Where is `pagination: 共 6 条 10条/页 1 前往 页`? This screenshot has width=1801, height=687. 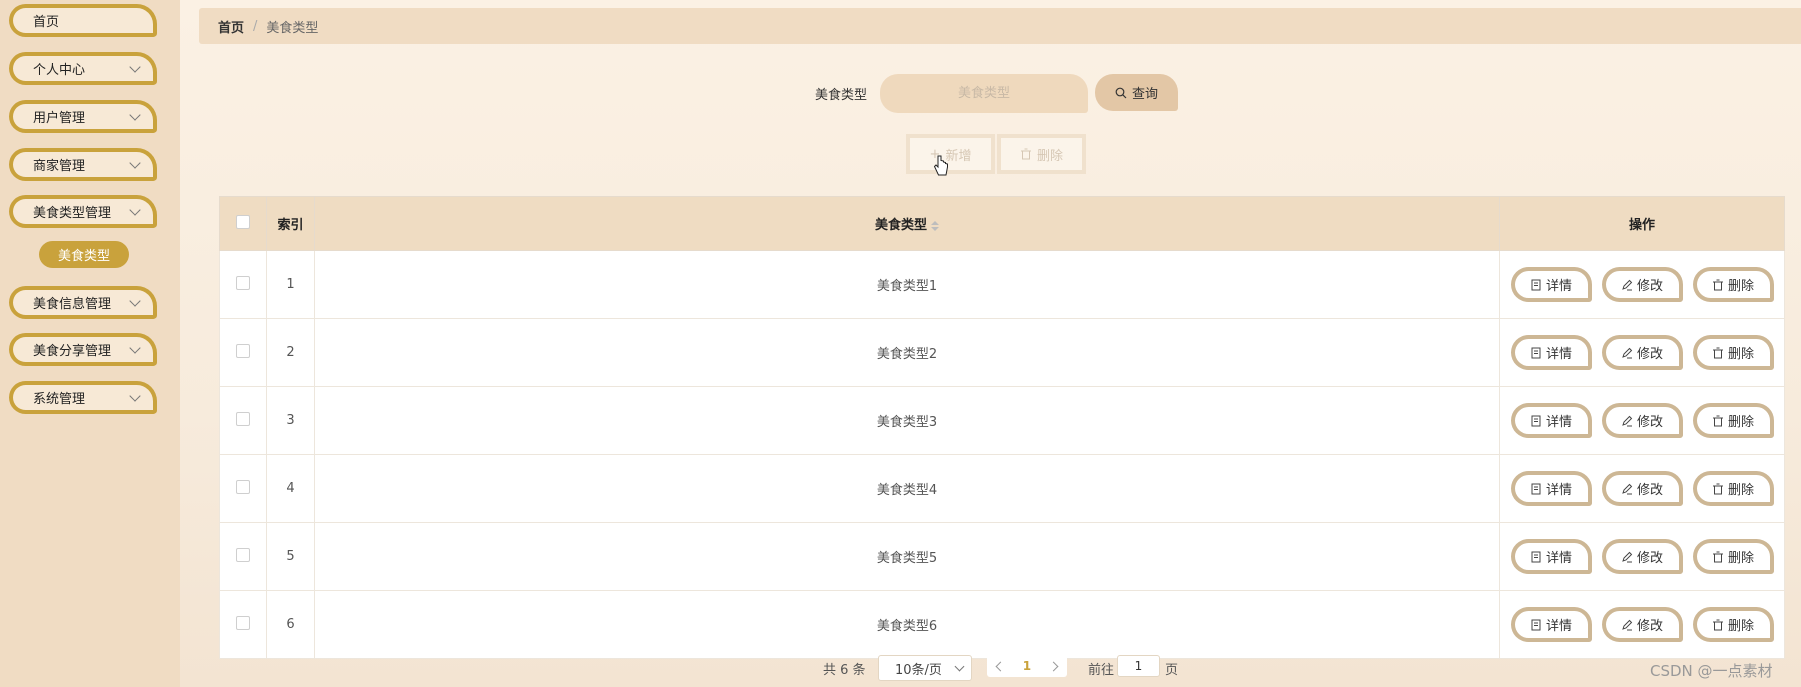
pagination: 共 6 条 10条/页 1 前往 页 is located at coordinates (900, 668).